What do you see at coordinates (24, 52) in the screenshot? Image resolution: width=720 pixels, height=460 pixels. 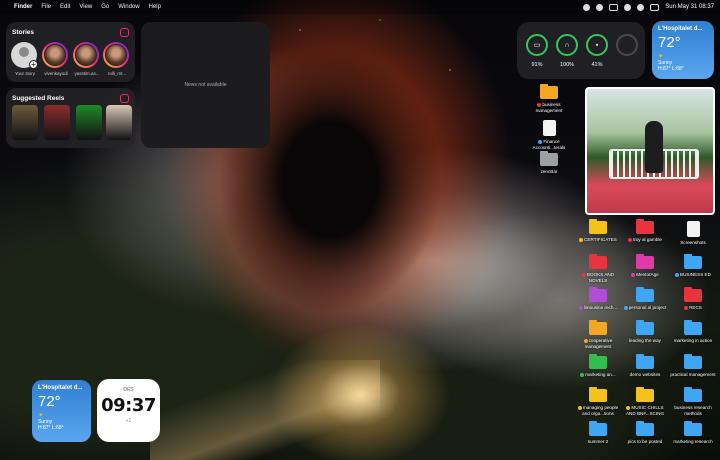 I see `user-silhouette-icon` at bounding box center [24, 52].